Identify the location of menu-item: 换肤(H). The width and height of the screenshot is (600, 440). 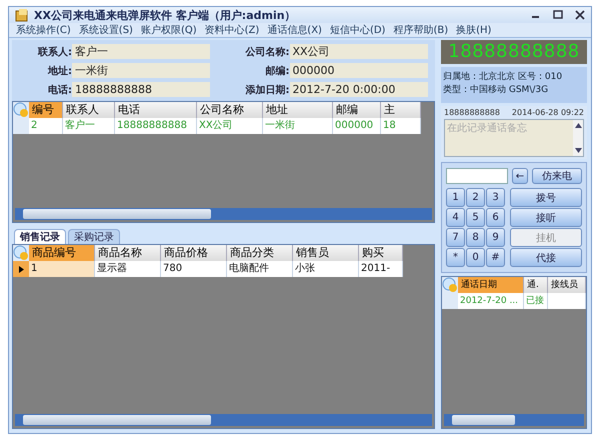
(520, 30).